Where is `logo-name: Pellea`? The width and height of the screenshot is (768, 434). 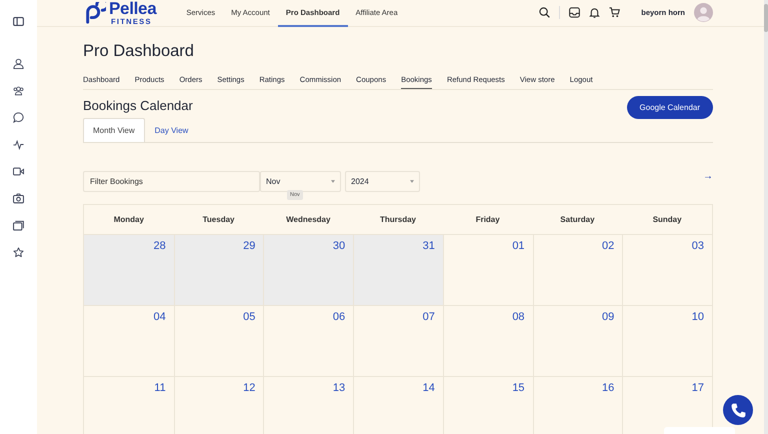
logo-name: Pellea is located at coordinates (132, 8).